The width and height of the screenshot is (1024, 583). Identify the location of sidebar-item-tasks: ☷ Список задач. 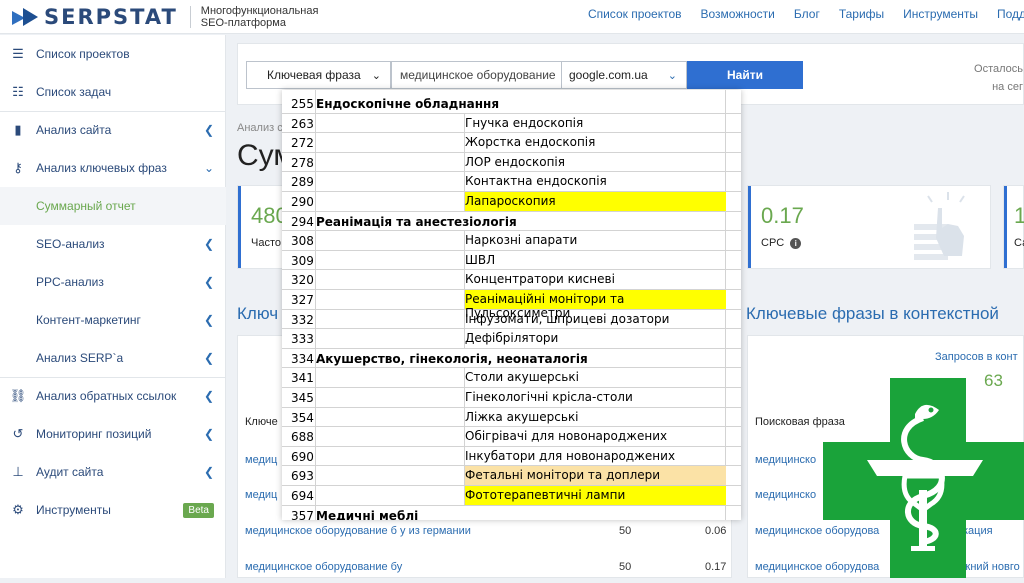
(113, 92).